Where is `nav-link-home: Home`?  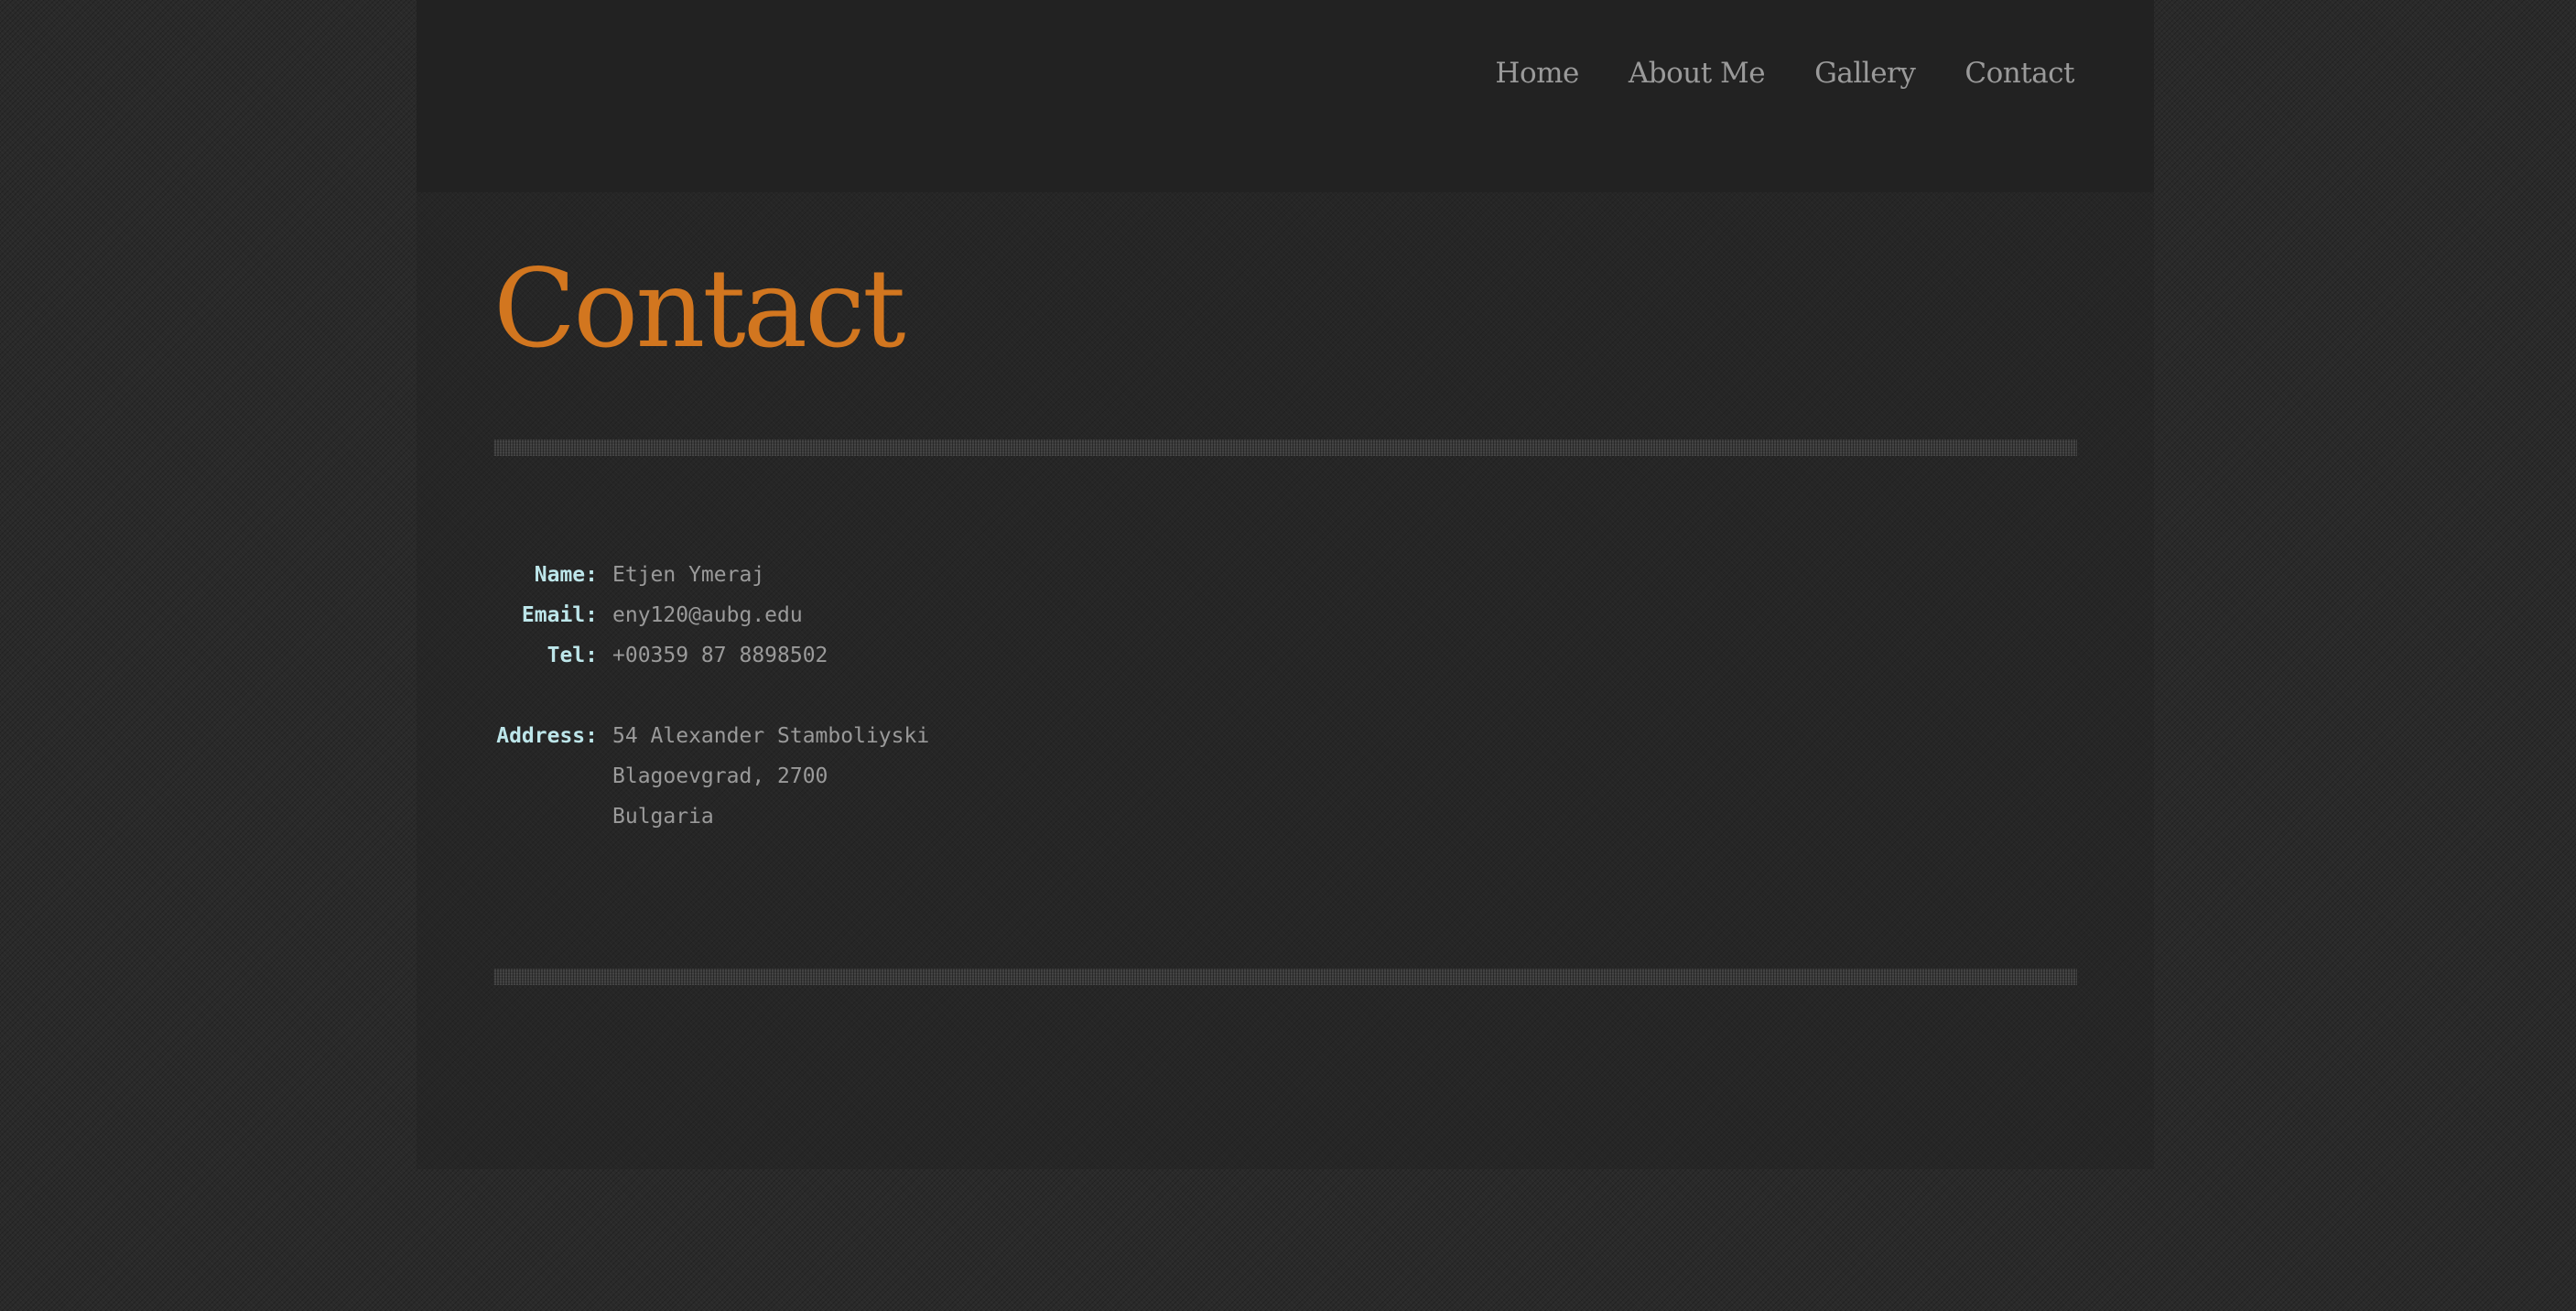 nav-link-home: Home is located at coordinates (1537, 74).